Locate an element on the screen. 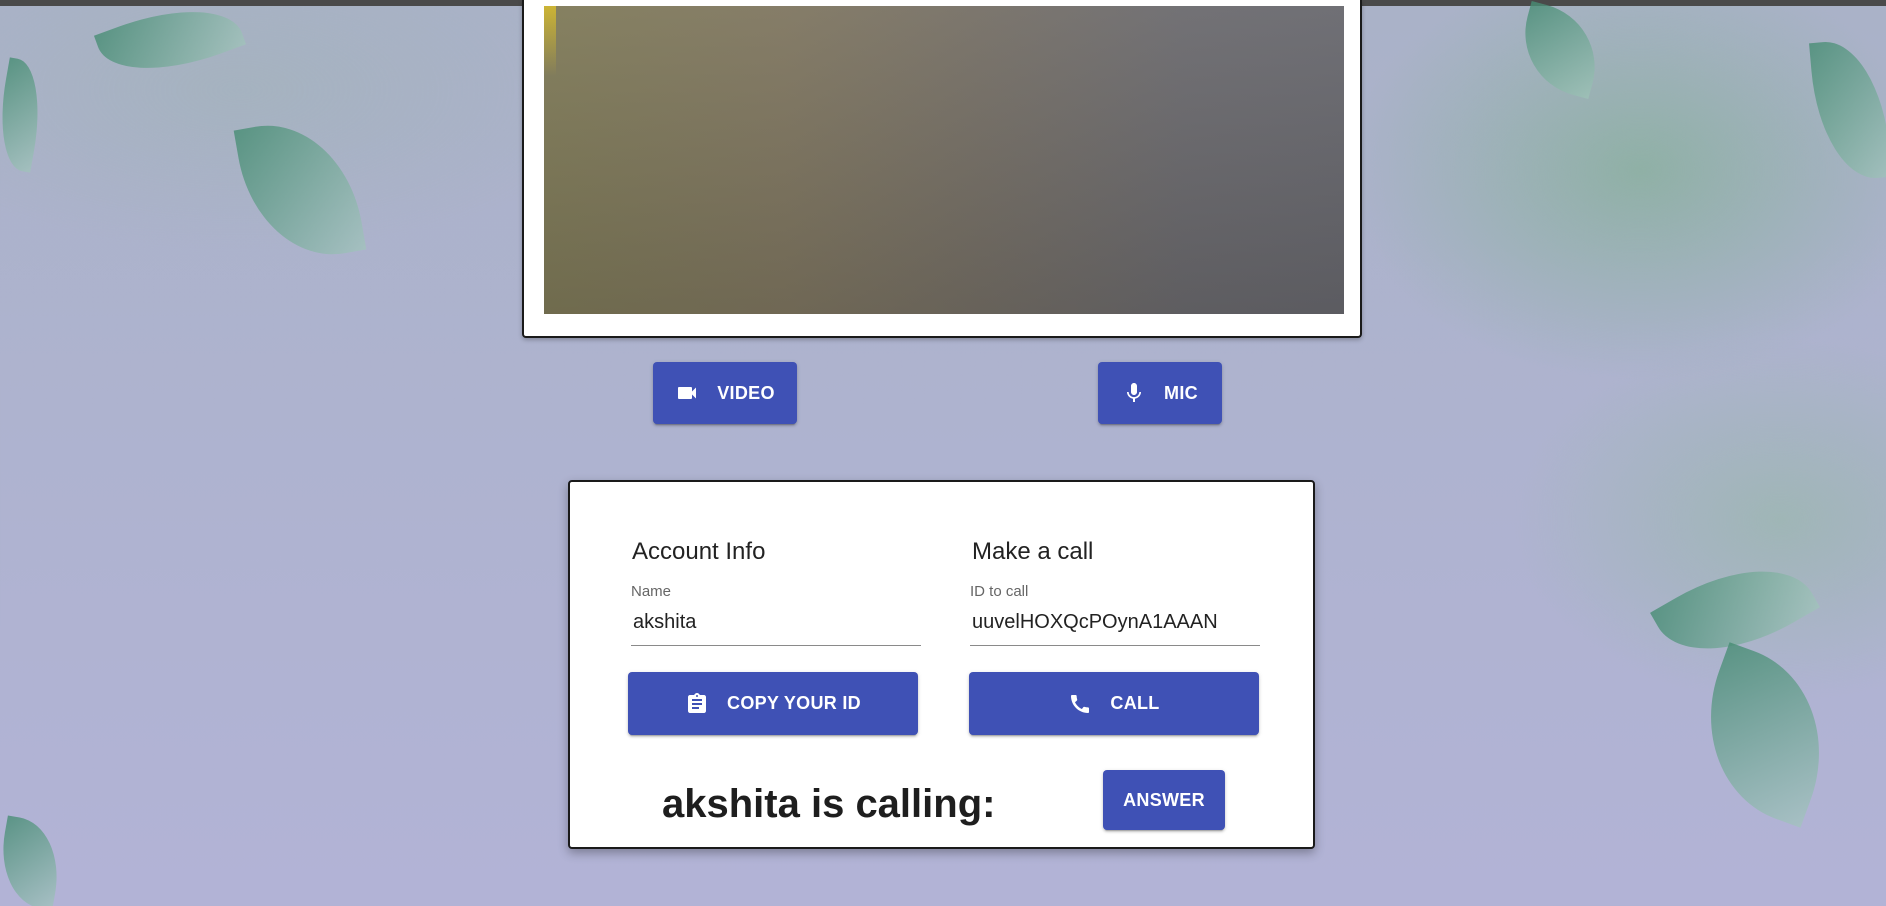  mic-toggle-button: MIC is located at coordinates (1160, 393).